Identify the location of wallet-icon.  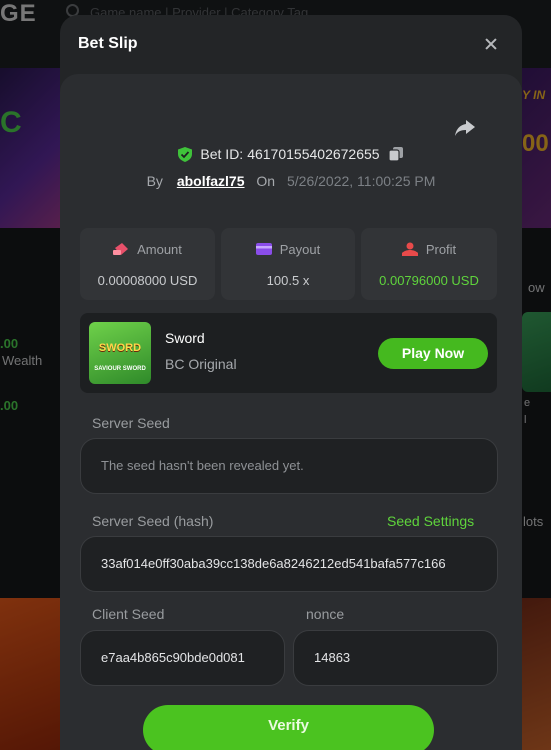
(263, 250).